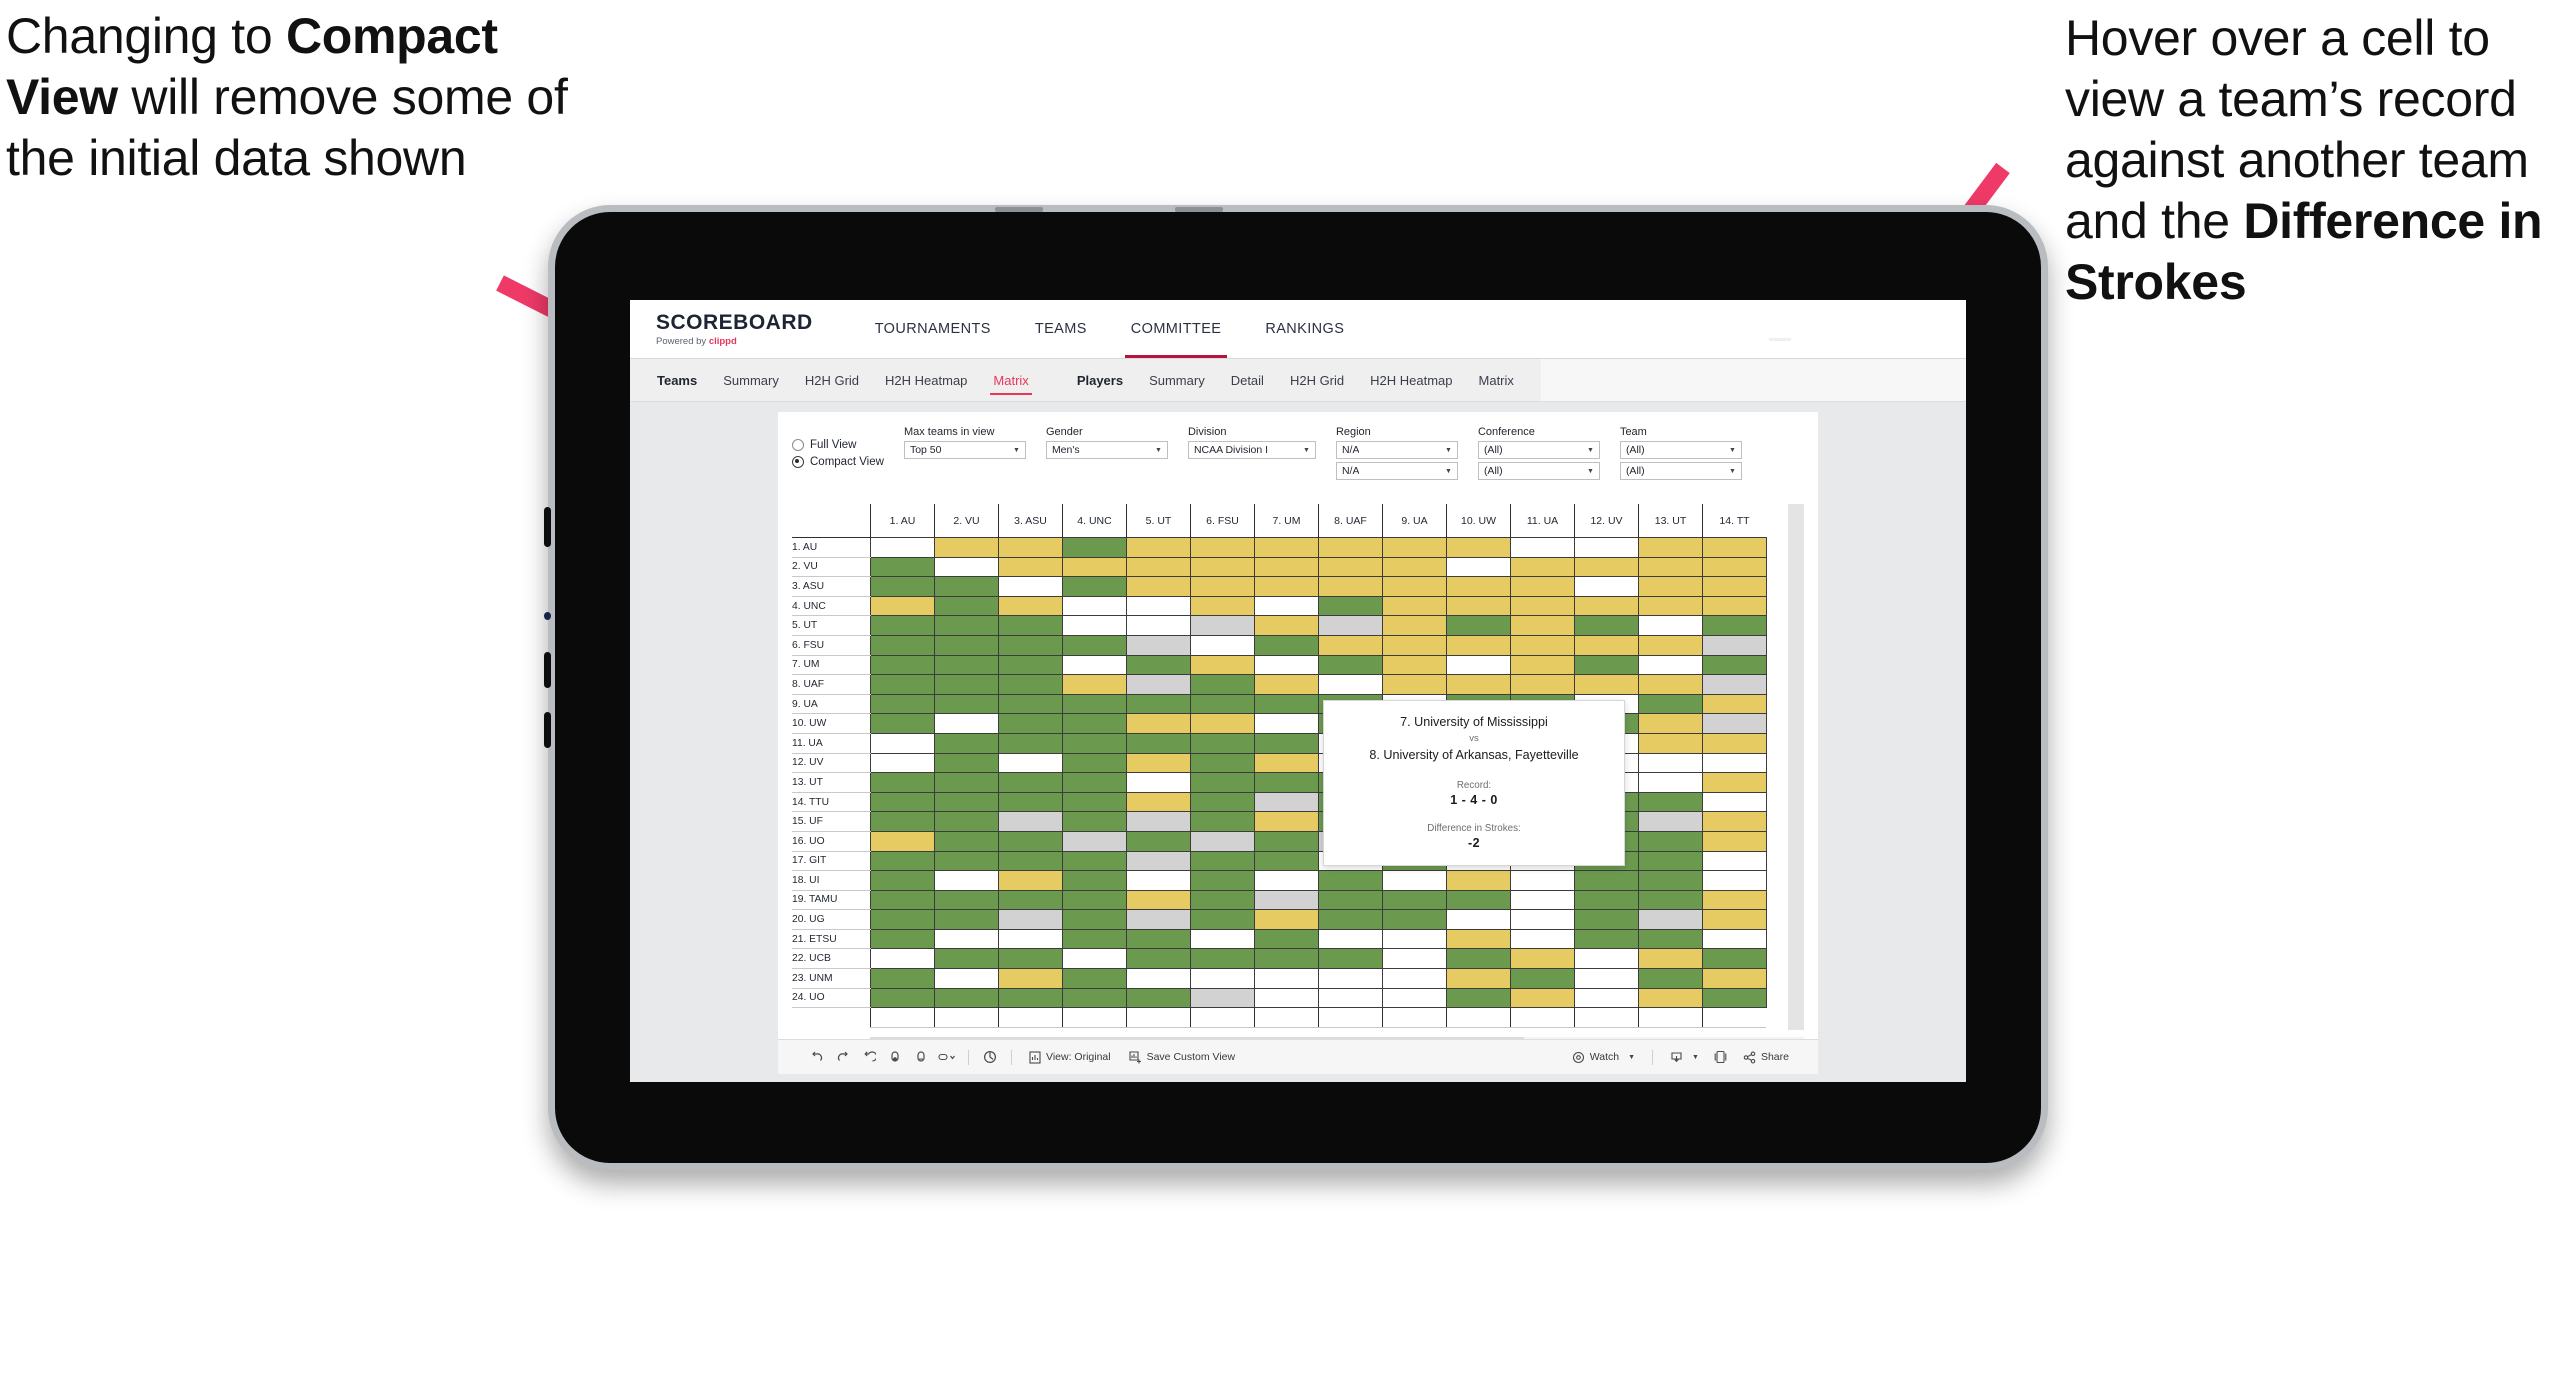  Describe the element at coordinates (1177, 380) in the screenshot. I see `subnav-players-summary: Summary` at that location.